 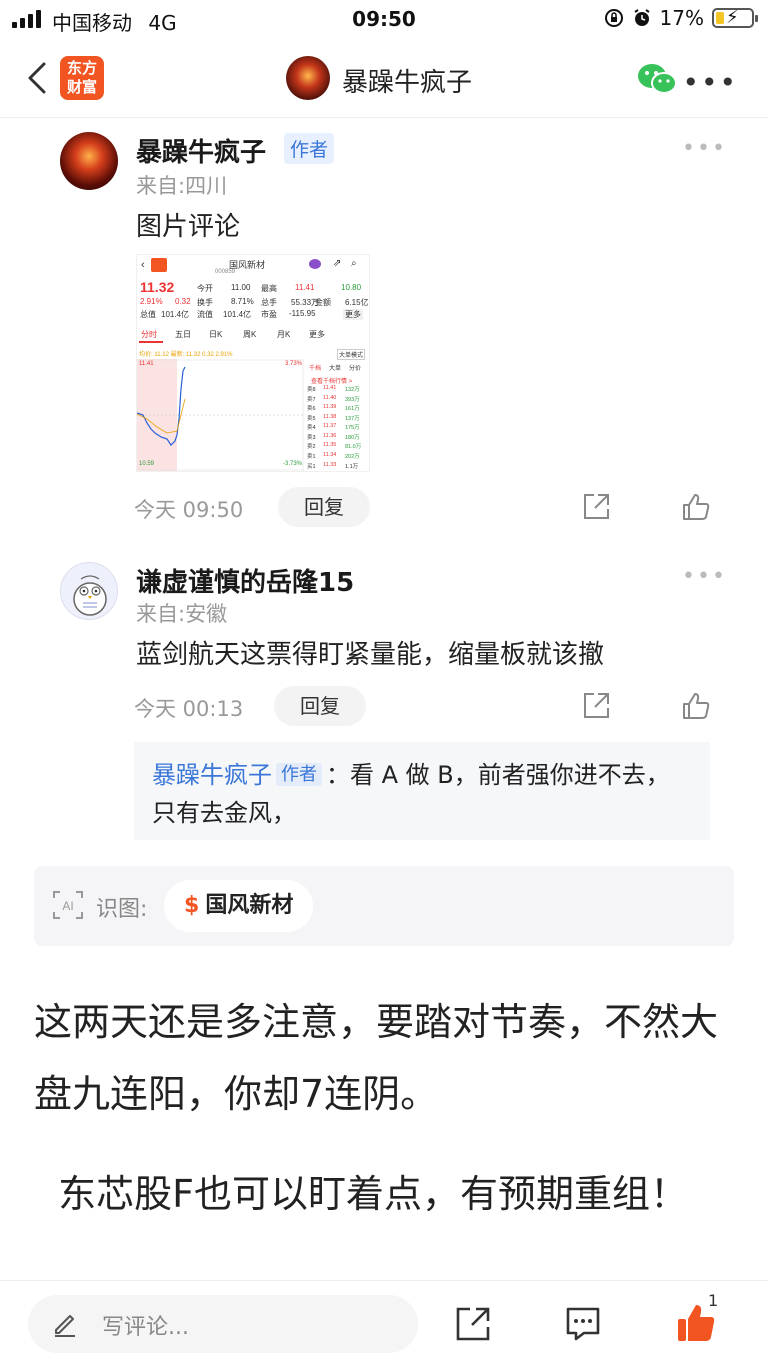 What do you see at coordinates (384, 20) in the screenshot?
I see `status-bar: 中国移动 4G 09:50 17% ⚡` at bounding box center [384, 20].